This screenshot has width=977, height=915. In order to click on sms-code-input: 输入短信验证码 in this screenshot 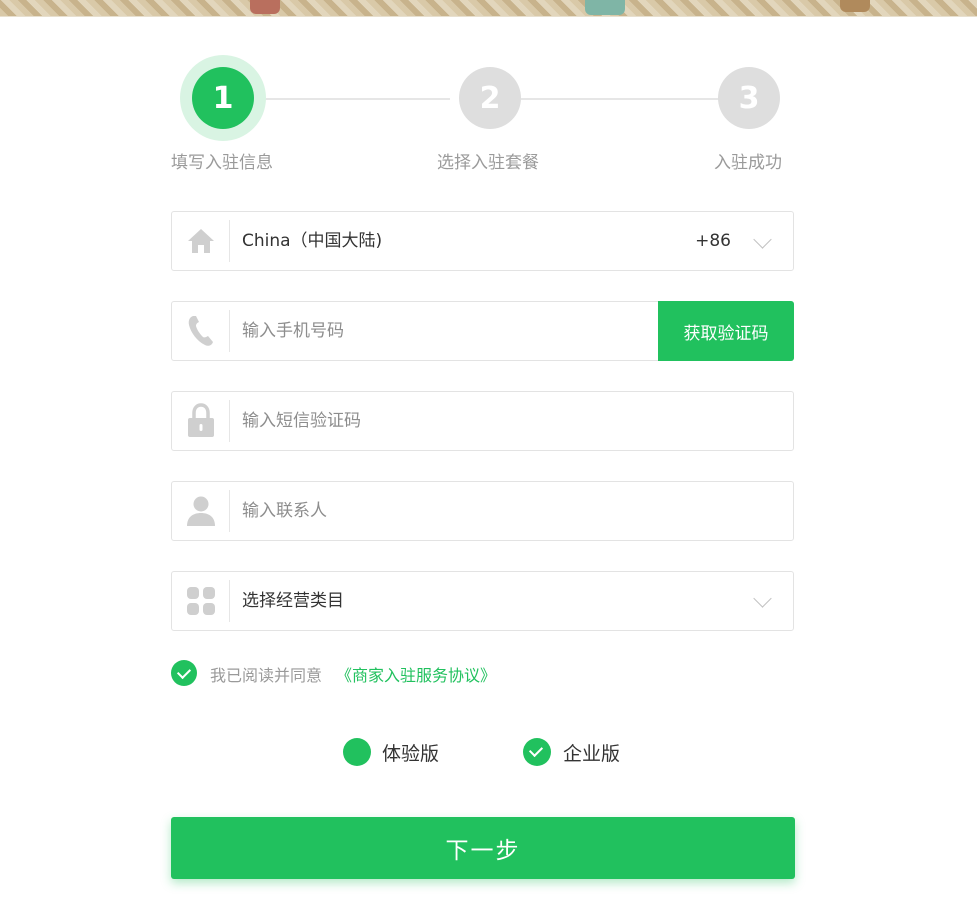, I will do `click(301, 421)`.